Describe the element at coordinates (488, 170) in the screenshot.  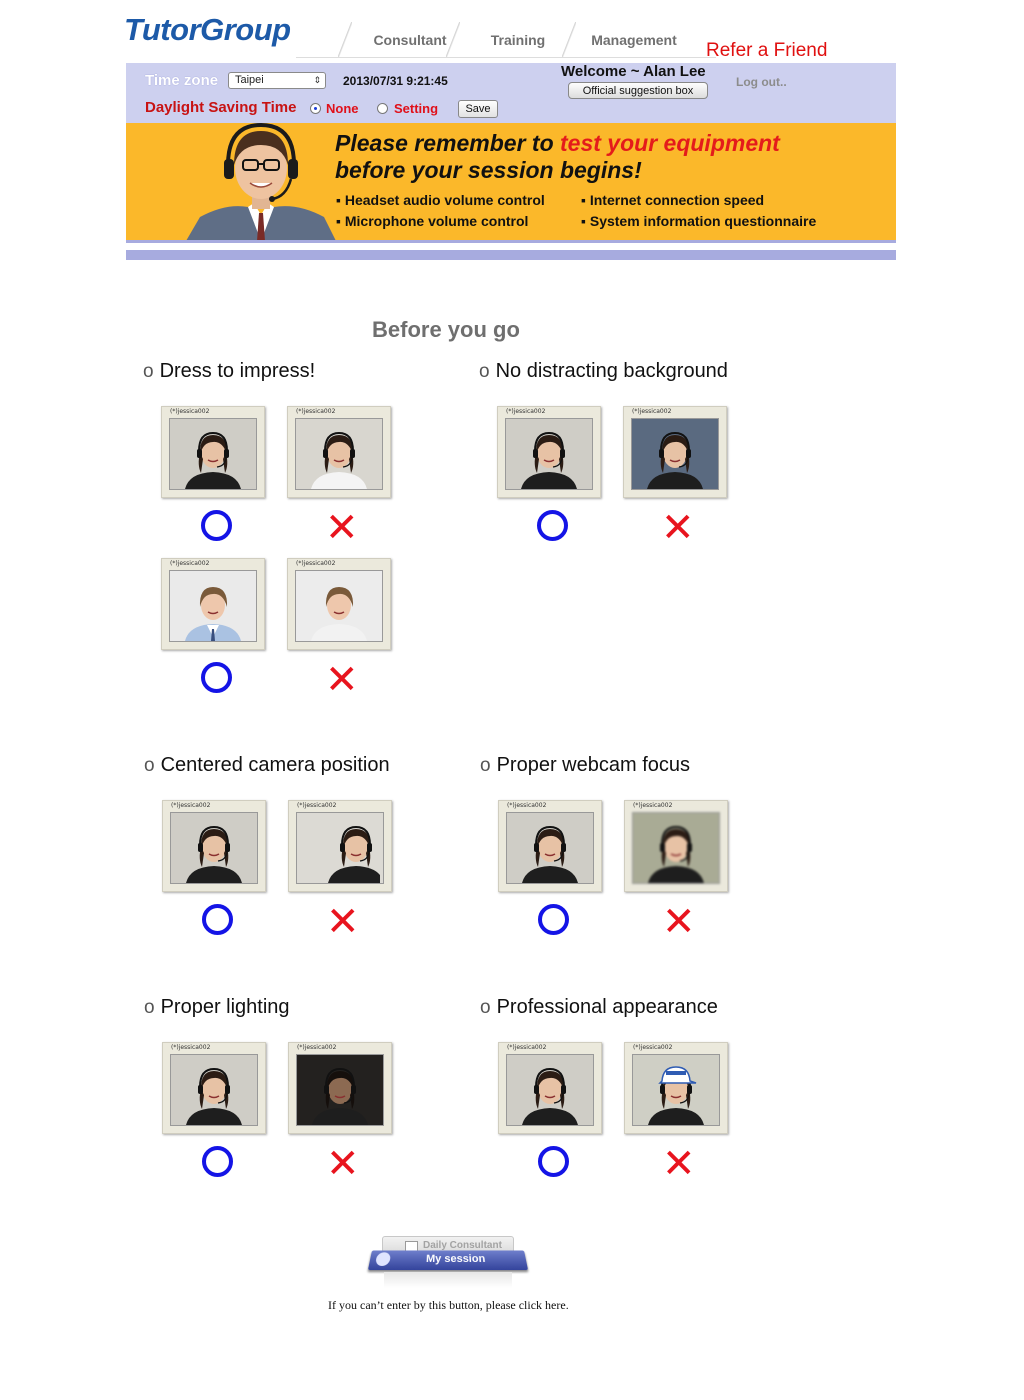
I see `banner-headline-line2: before your session begins!` at that location.